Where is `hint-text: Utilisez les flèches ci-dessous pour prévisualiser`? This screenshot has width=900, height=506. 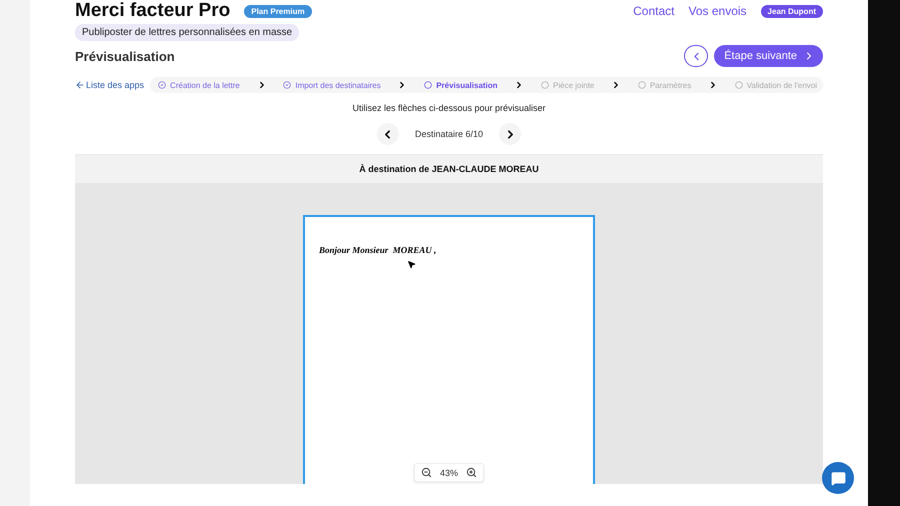 hint-text: Utilisez les flèches ci-dessous pour prévisualiser is located at coordinates (449, 108).